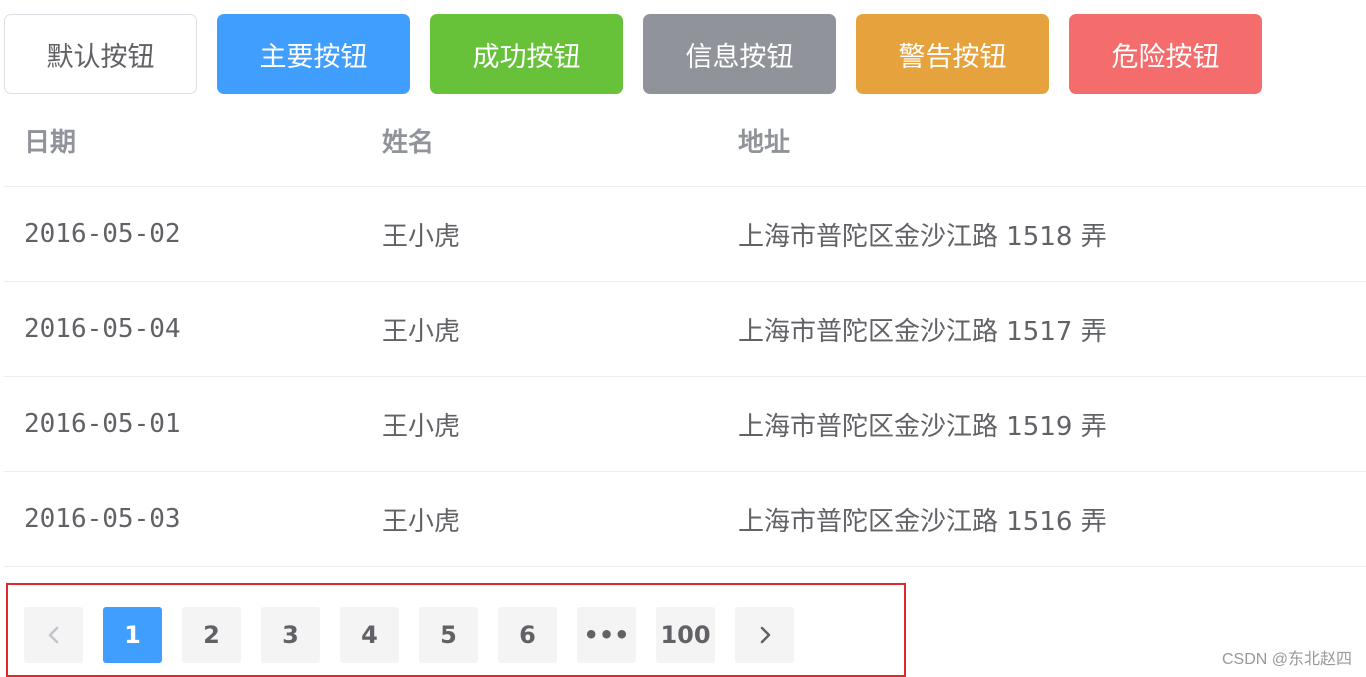  Describe the element at coordinates (100, 54) in the screenshot. I see `default-button: 默认按钮` at that location.